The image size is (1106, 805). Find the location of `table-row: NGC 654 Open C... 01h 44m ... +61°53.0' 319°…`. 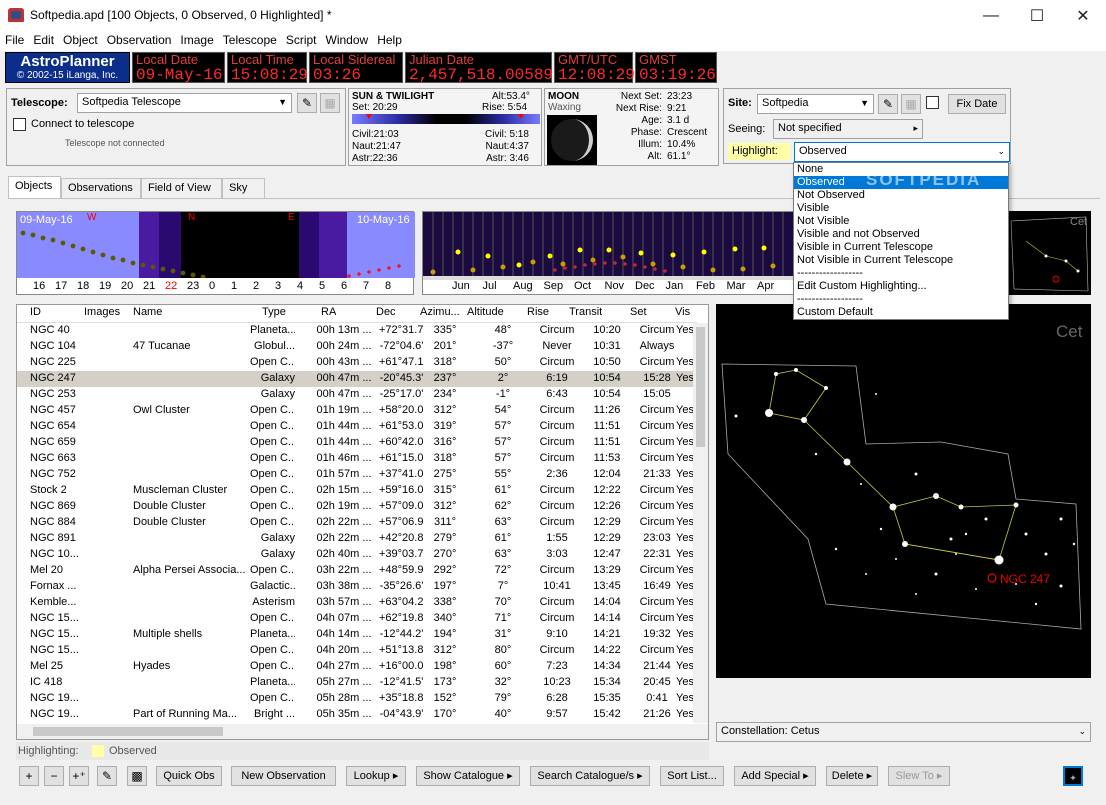

table-row: NGC 654 Open C... 01h 44m ... +61°53.0' 319°… is located at coordinates (357, 427).